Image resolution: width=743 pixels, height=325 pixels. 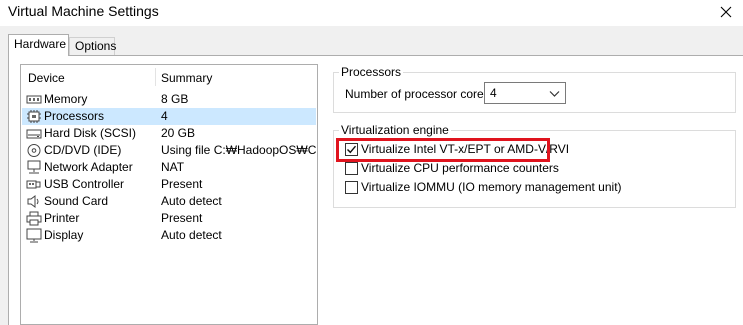 What do you see at coordinates (46, 78) in the screenshot?
I see `device-column-header: Device` at bounding box center [46, 78].